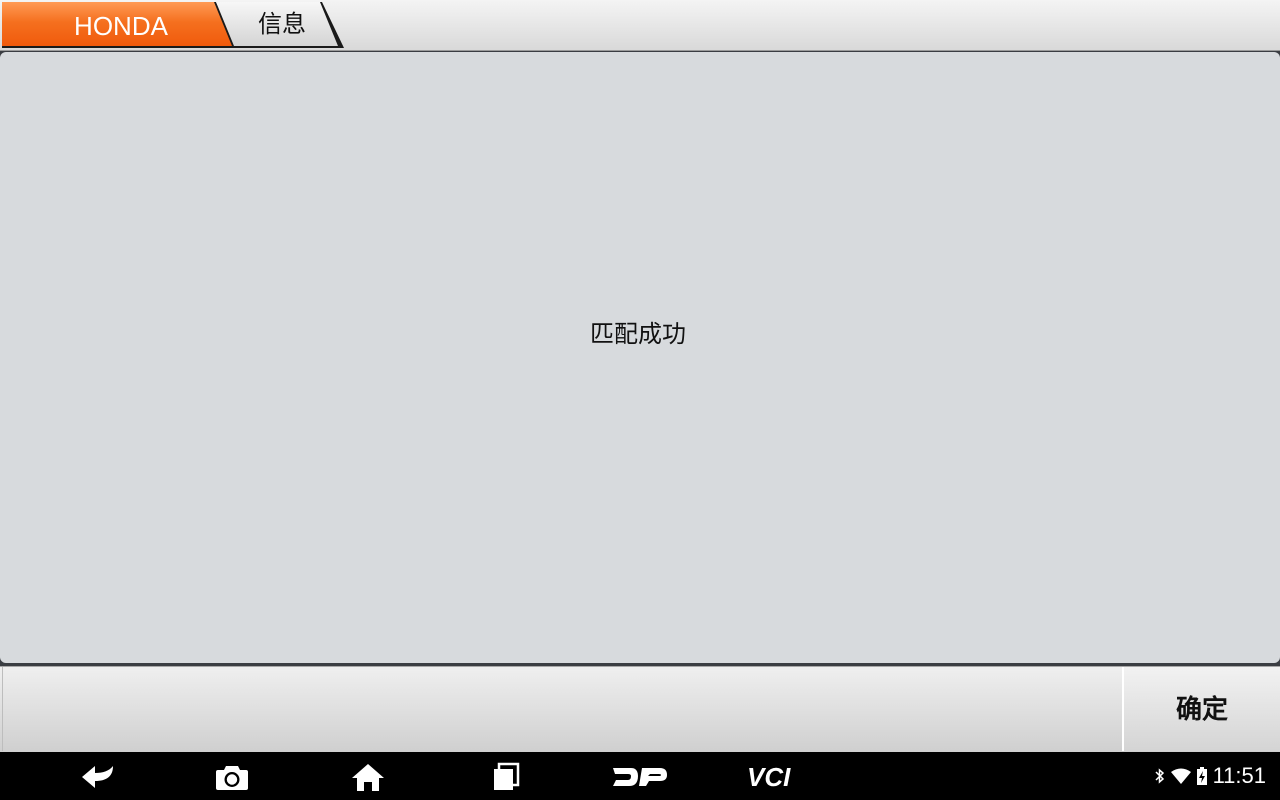 The image size is (1280, 800). I want to click on dp-icon, so click(640, 777).